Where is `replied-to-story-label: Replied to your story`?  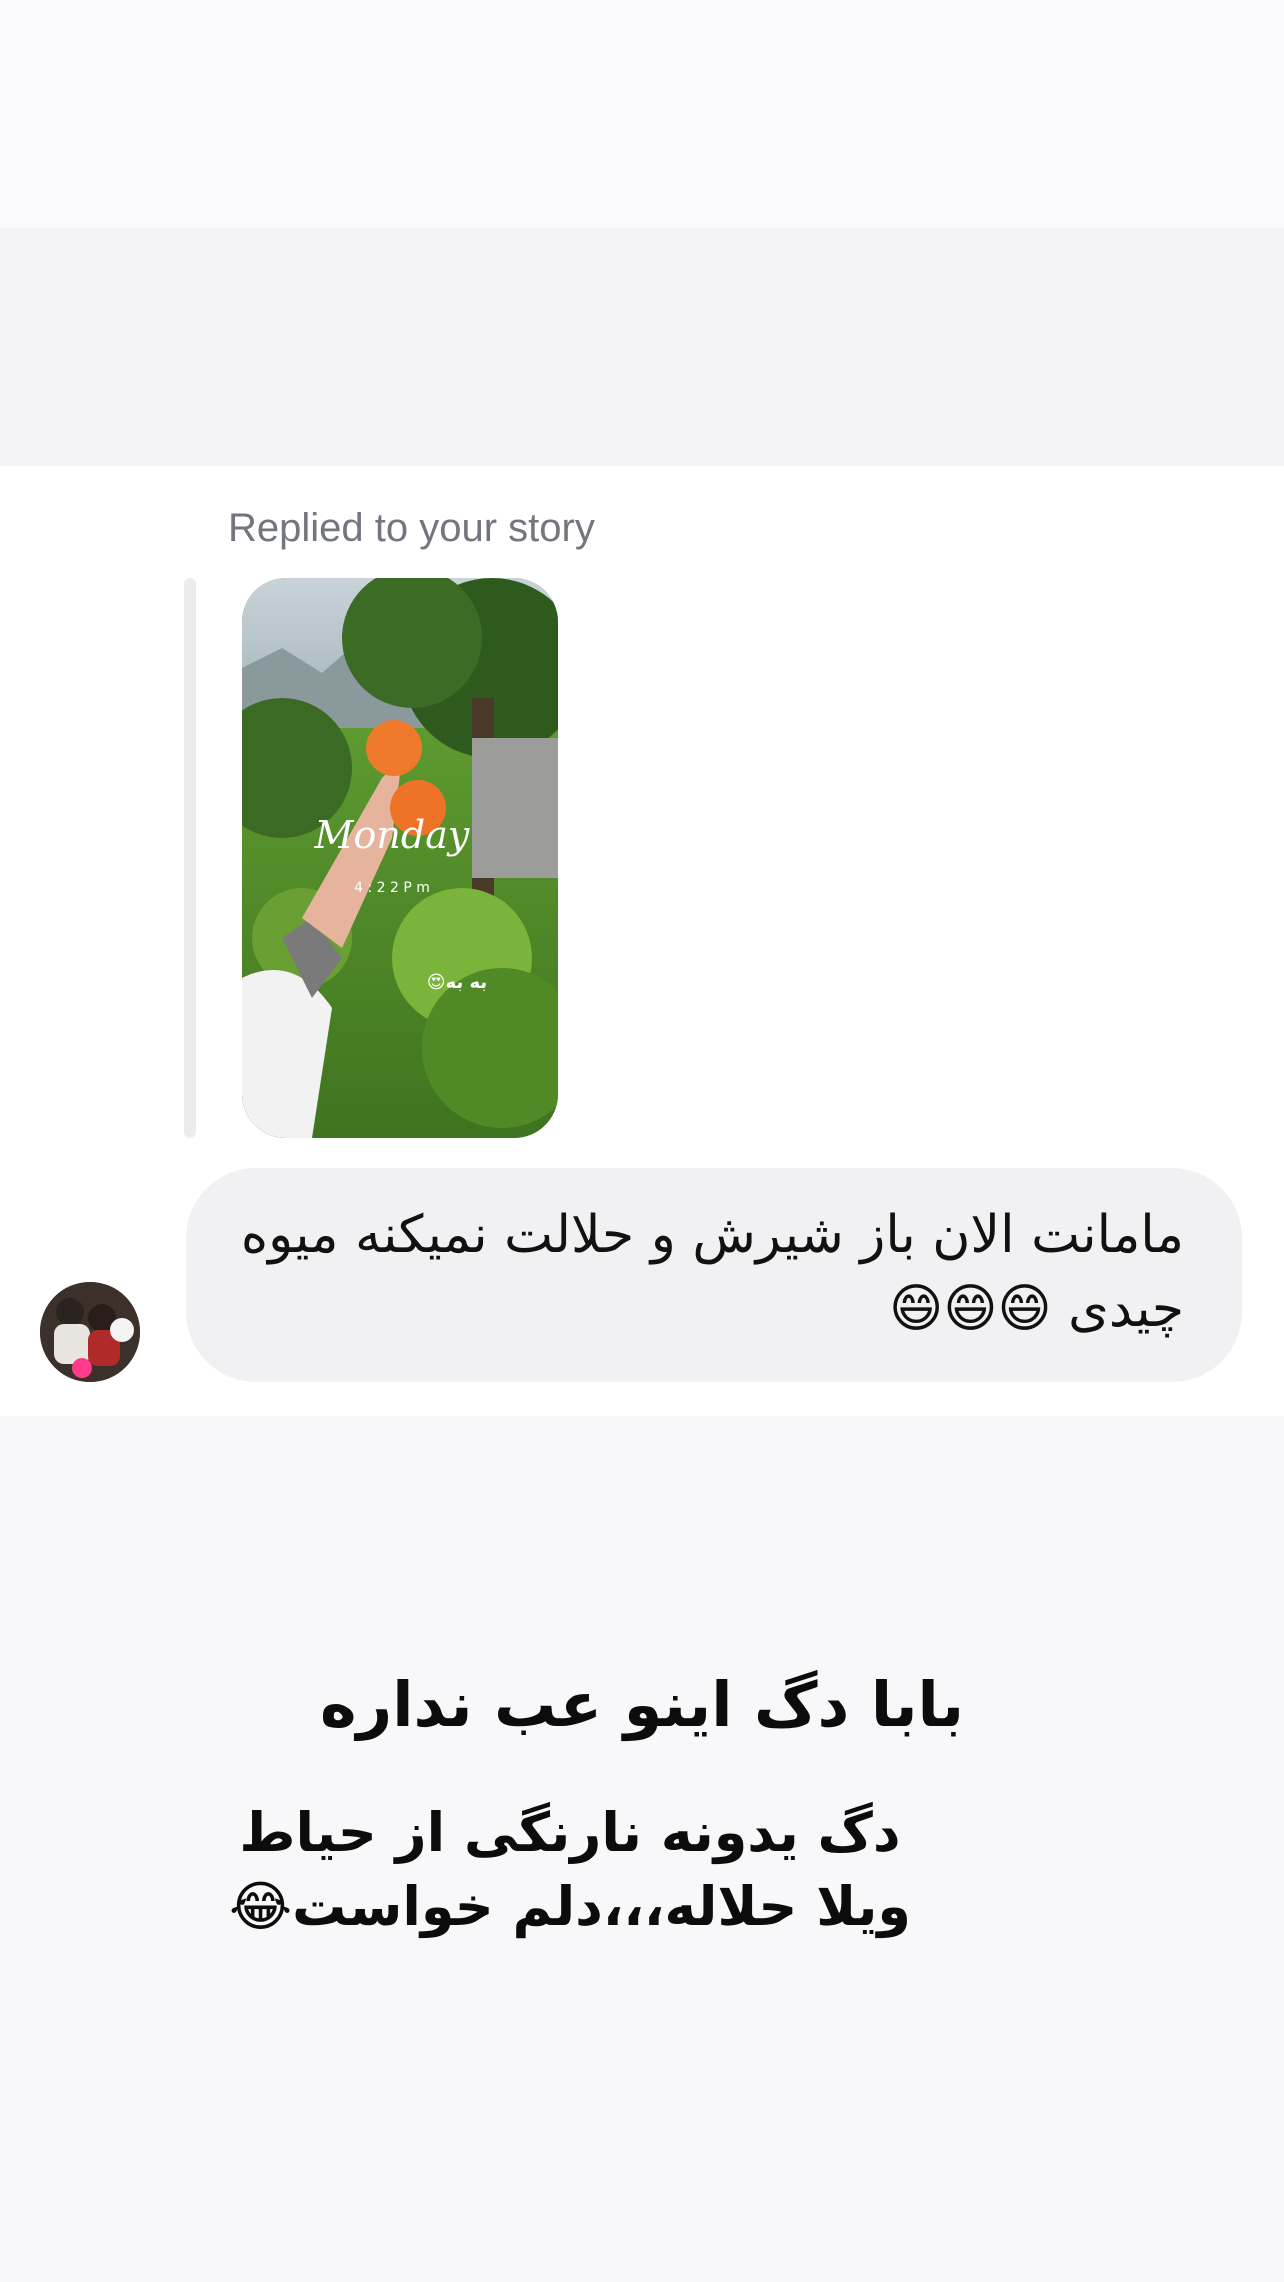
replied-to-story-label: Replied to your story is located at coordinates (411, 528).